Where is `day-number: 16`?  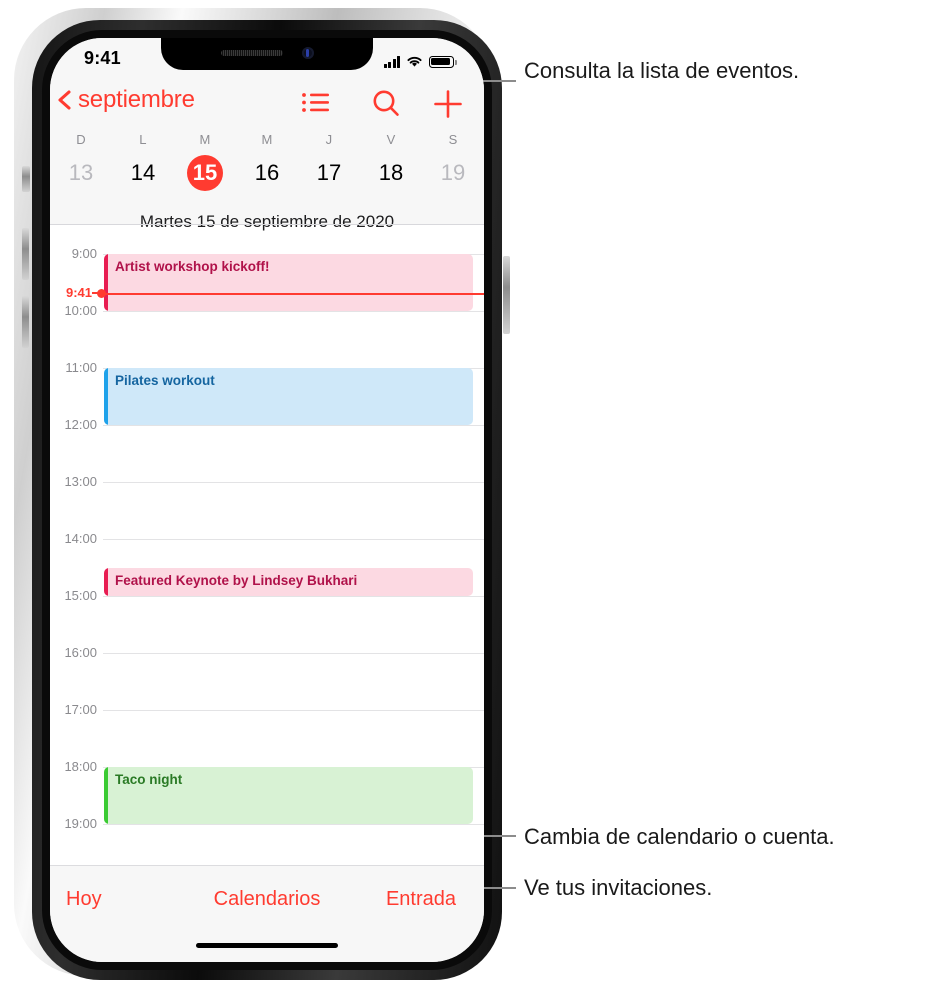 day-number: 16 is located at coordinates (267, 172).